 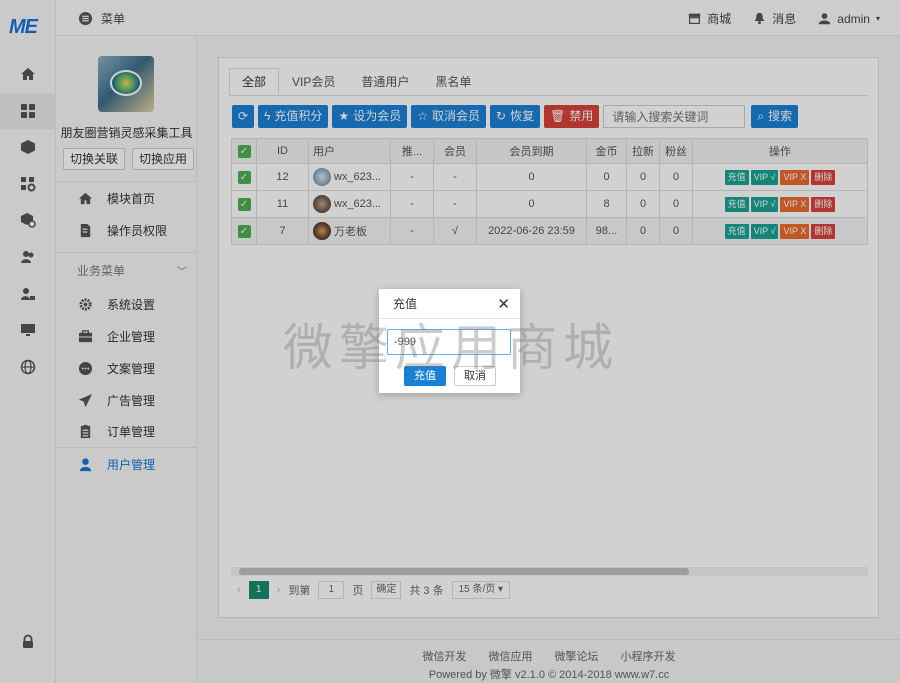 What do you see at coordinates (405, 304) in the screenshot?
I see `dialog-title: 充值` at bounding box center [405, 304].